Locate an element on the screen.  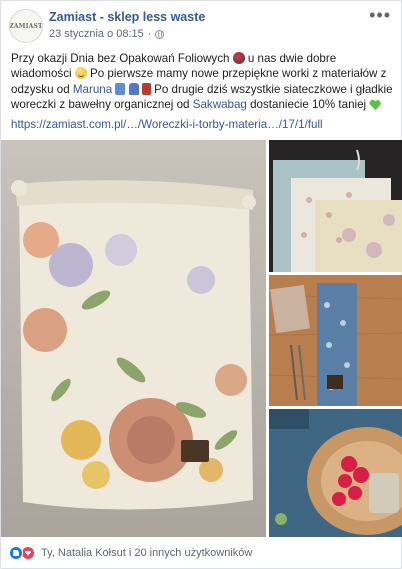
tag-sakwabag: Sakwabag is located at coordinates (220, 104).